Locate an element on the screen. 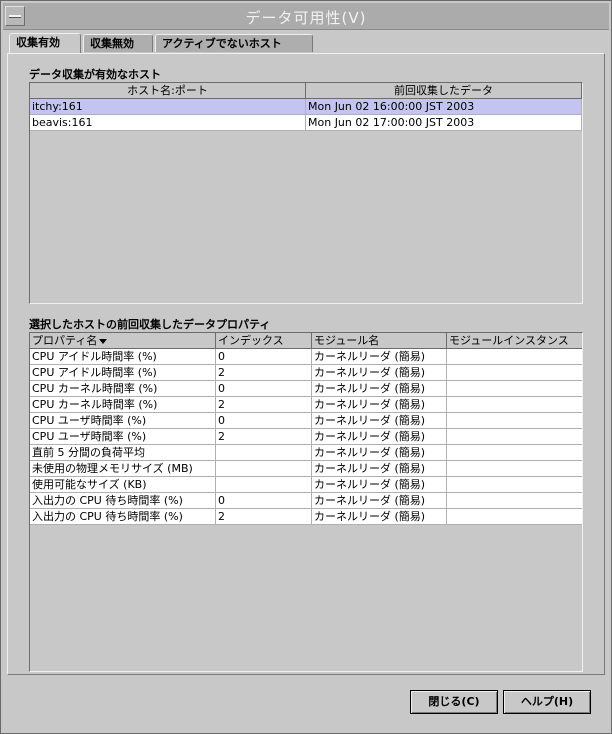  properties-section-label: 選択したホストの前回収集したデータプロパティ is located at coordinates (150, 324).